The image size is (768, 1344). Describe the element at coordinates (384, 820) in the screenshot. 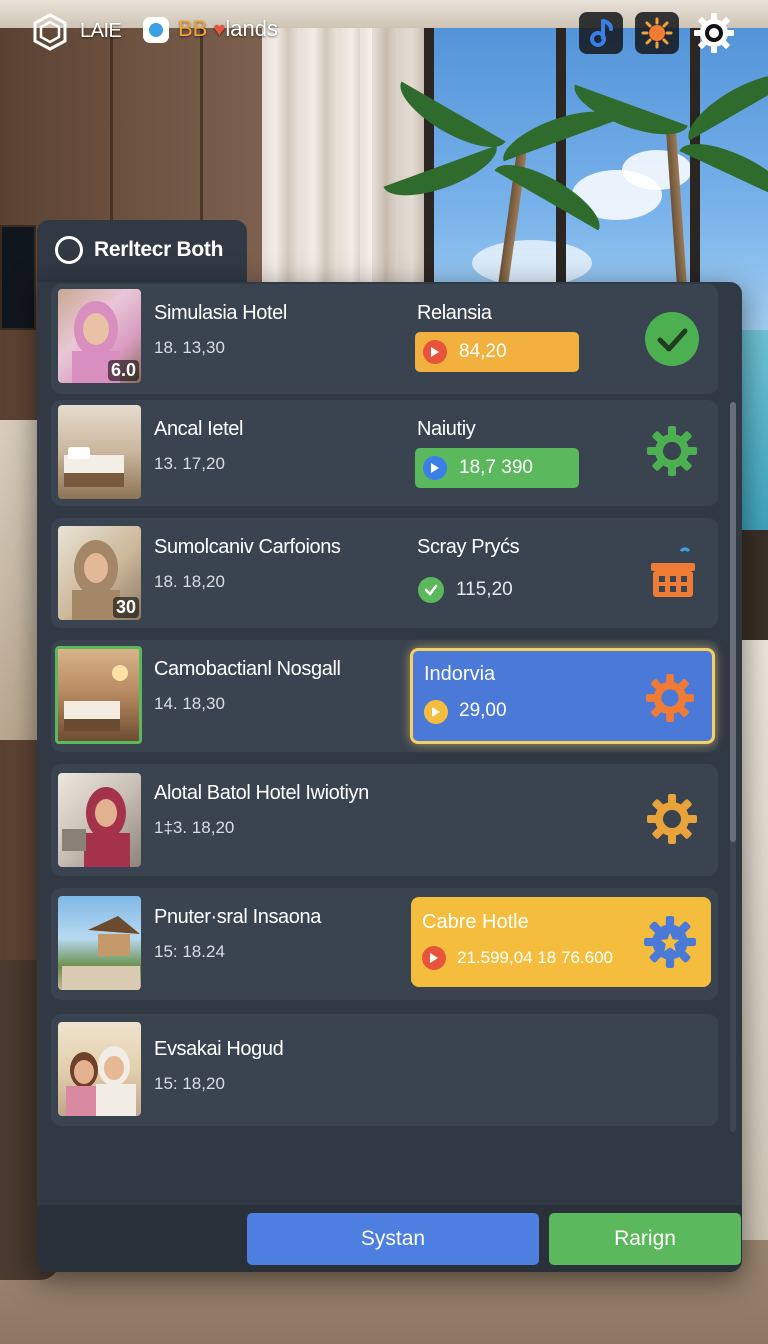

I see `list-item: Alotal Batol Hotel Iwiotiyn 1‡3. 18,20` at that location.